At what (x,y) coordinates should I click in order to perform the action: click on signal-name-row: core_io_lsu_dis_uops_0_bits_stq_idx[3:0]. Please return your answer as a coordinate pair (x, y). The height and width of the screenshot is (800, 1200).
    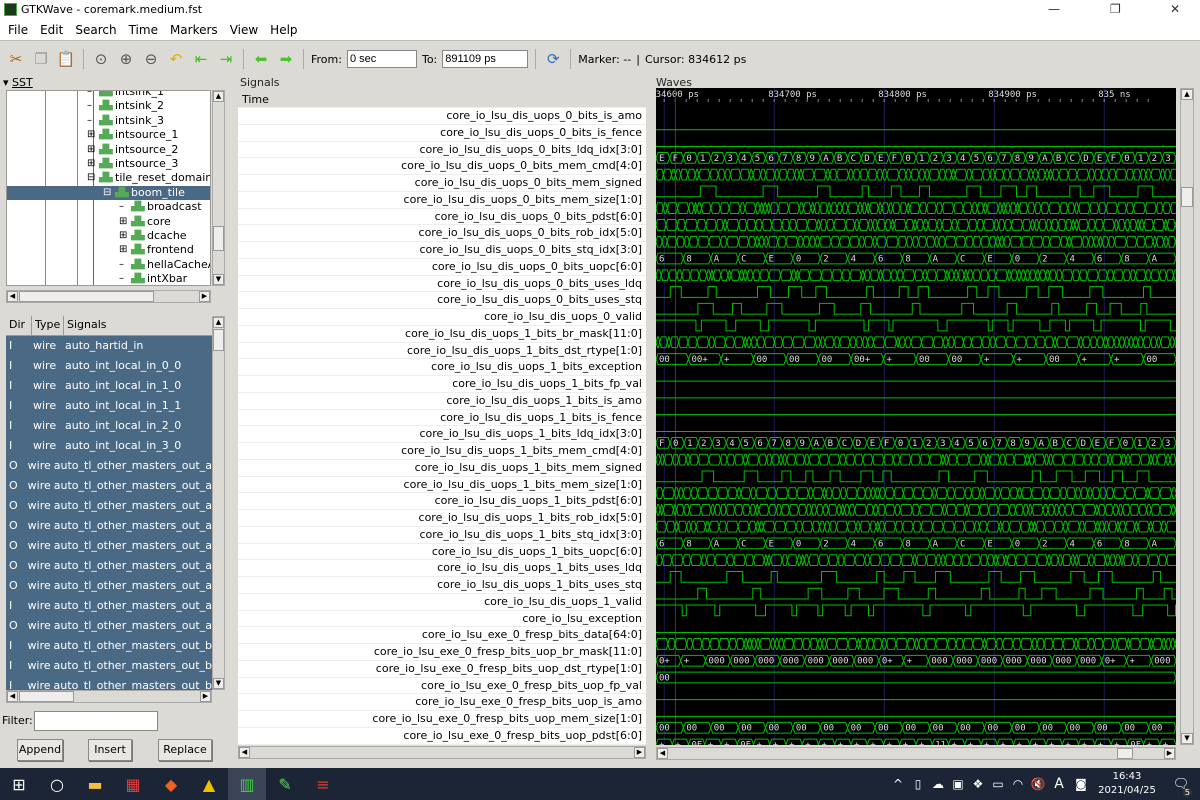
    Looking at the image, I should click on (442, 250).